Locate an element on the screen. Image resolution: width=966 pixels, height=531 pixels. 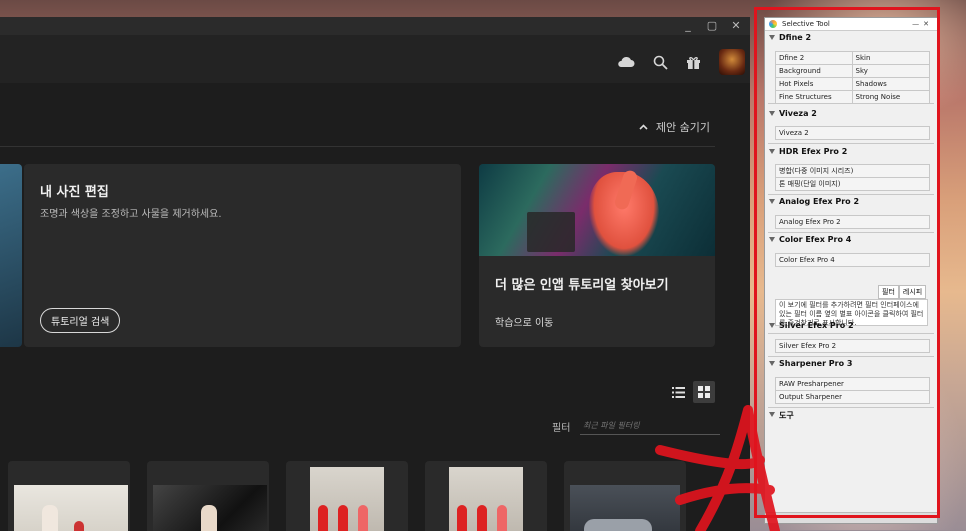
preset-dfine-2: Dfine 2 is located at coordinates (814, 58).